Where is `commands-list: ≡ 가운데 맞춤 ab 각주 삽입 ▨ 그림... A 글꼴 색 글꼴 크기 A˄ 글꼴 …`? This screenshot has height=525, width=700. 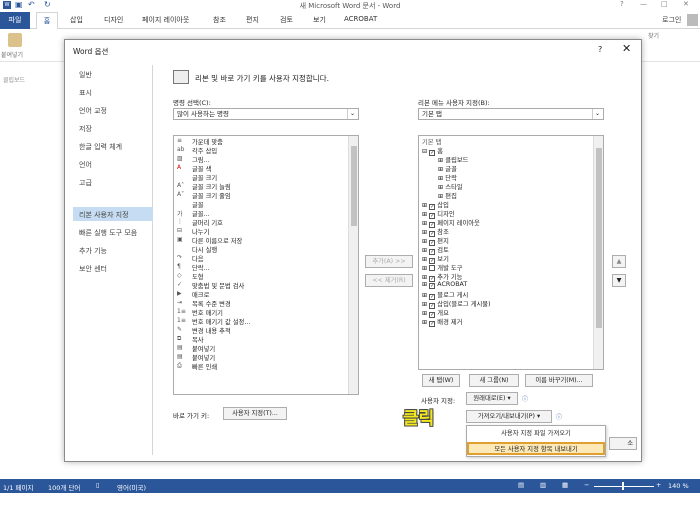 commands-list: ≡ 가운데 맞춤 ab 각주 삽입 ▨ 그림... A 글꼴 색 글꼴 크기 A˄ 글꼴 … is located at coordinates (266, 265).